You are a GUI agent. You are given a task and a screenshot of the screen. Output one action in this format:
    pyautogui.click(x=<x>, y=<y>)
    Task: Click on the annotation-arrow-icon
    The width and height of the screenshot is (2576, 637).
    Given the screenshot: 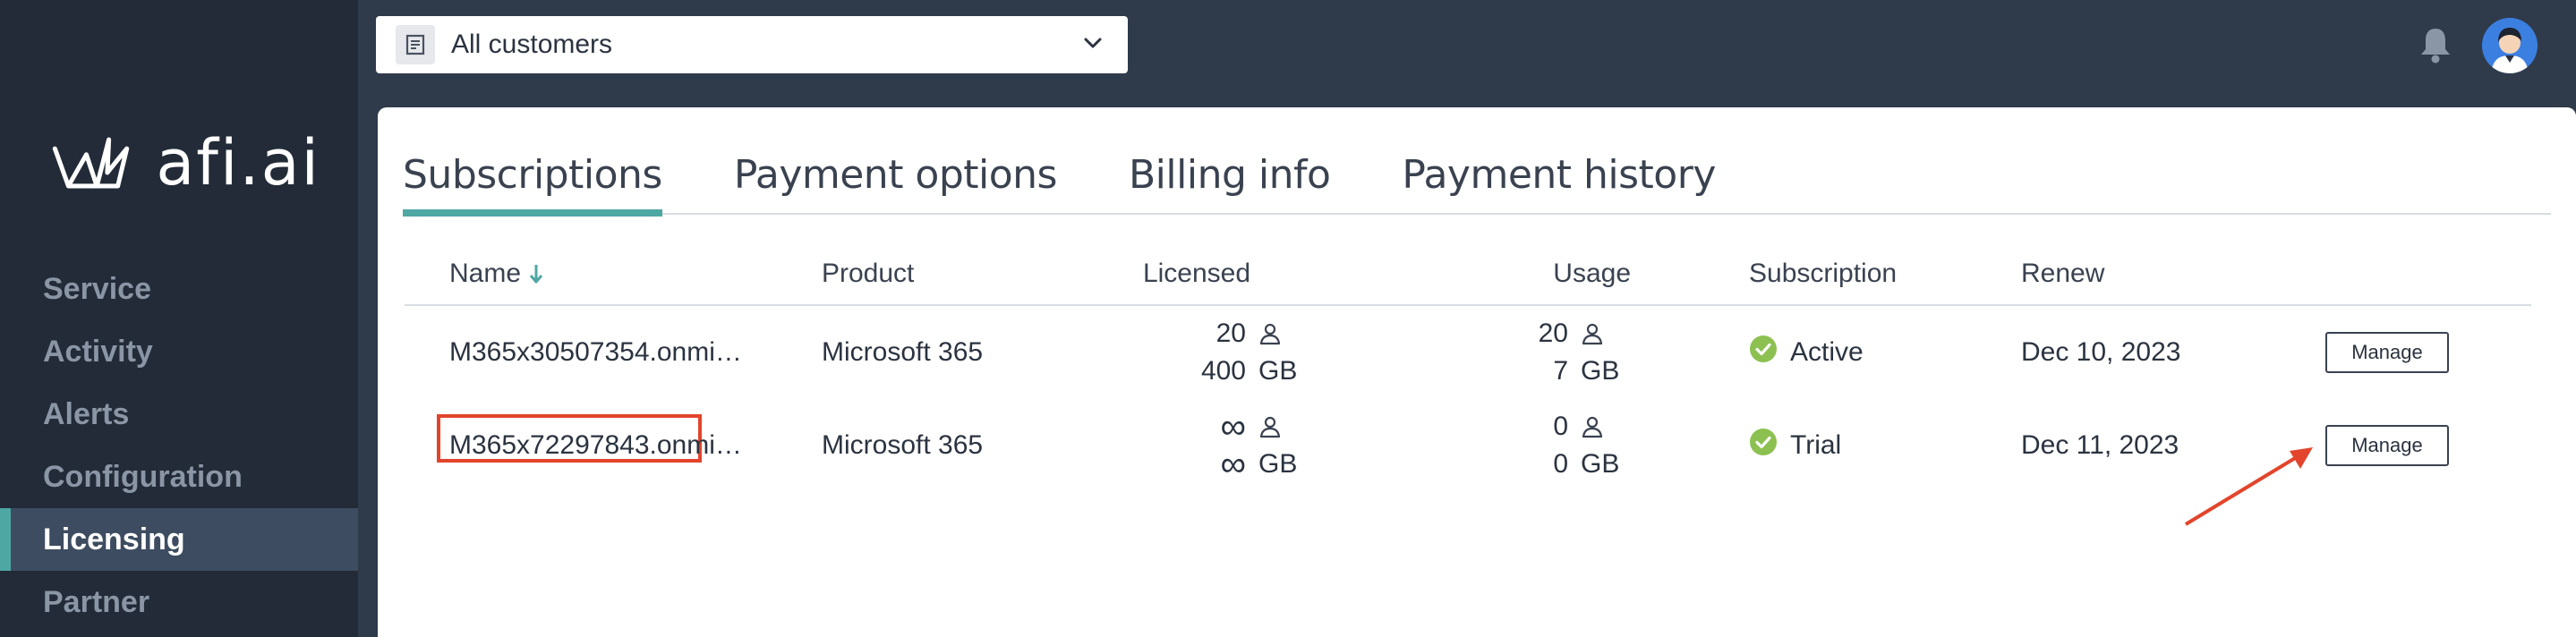 What is the action you would take?
    pyautogui.click(x=2248, y=486)
    